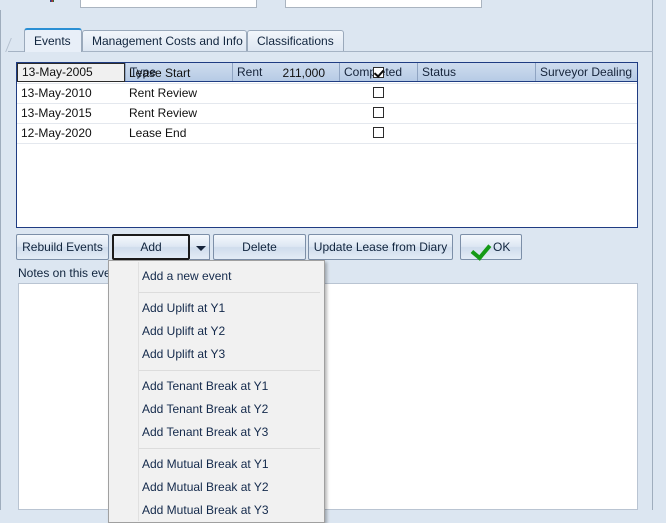 The height and width of the screenshot is (523, 666). I want to click on green-check-icon, so click(481, 250).